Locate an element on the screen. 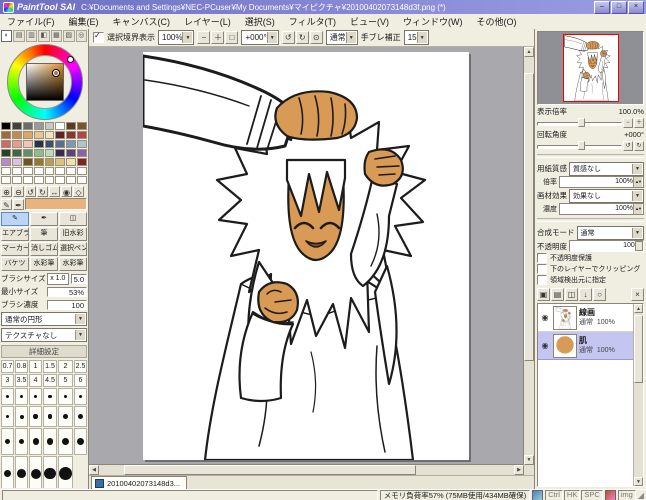  brush-tool: 筆 is located at coordinates (44, 234).